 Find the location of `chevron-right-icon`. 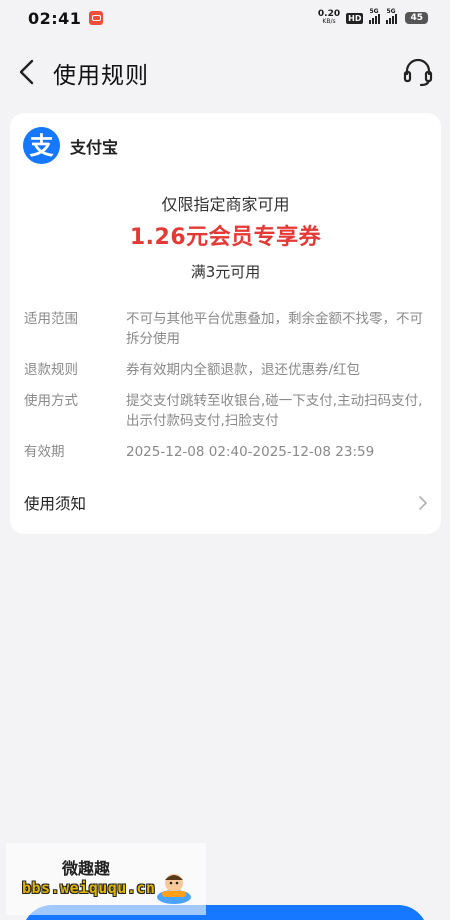

chevron-right-icon is located at coordinates (423, 503).